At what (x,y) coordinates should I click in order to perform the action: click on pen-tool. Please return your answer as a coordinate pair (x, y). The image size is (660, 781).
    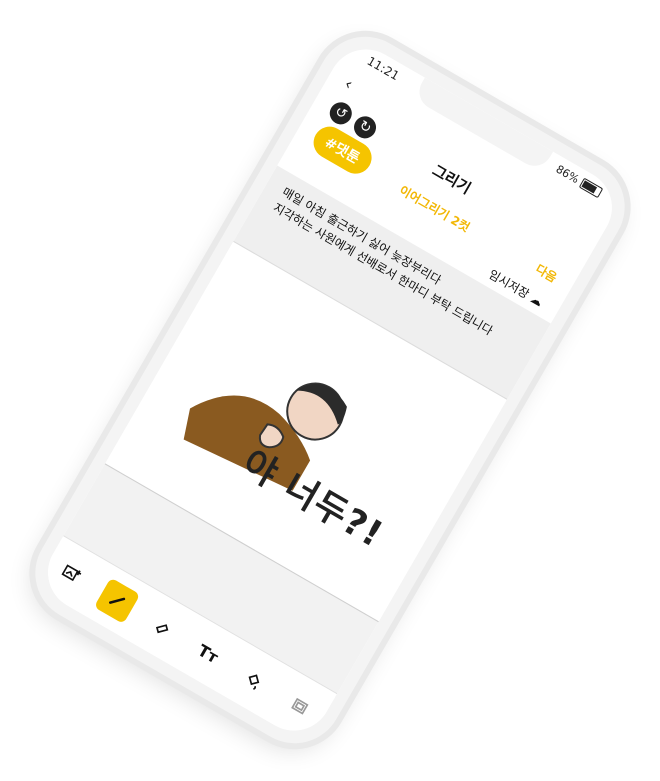
    Looking at the image, I should click on (117, 600).